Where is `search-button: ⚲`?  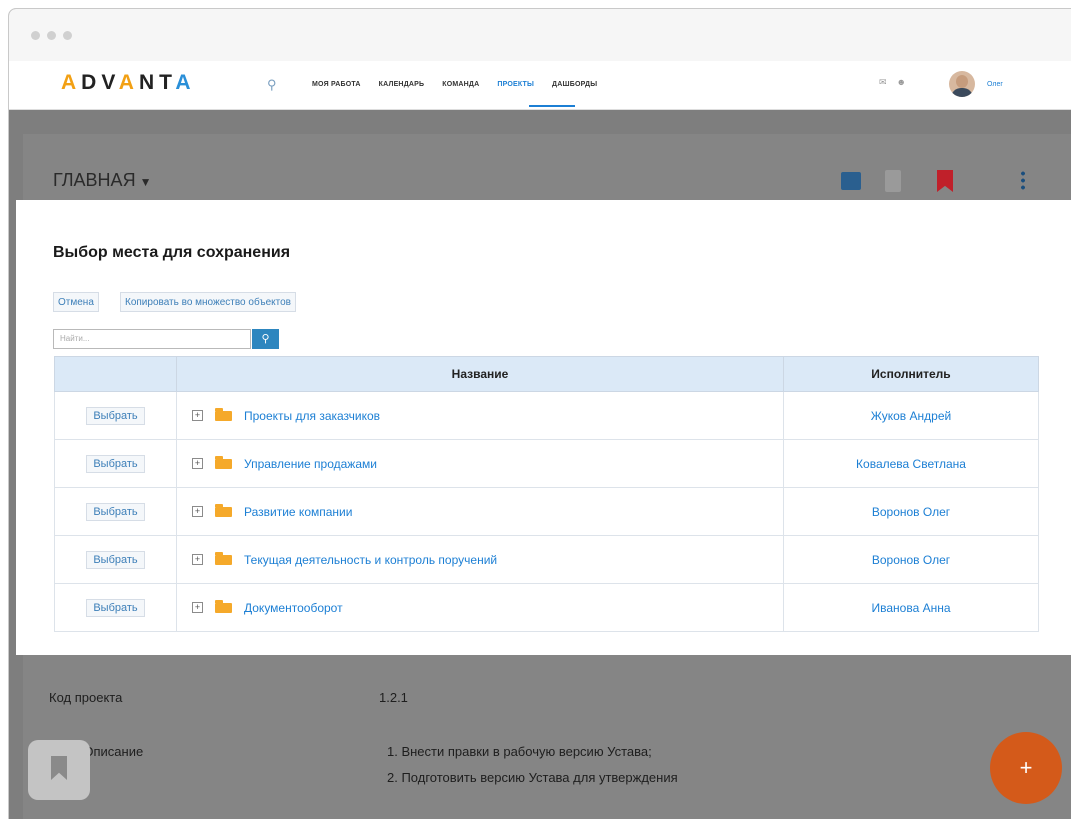
search-button: ⚲ is located at coordinates (265, 339).